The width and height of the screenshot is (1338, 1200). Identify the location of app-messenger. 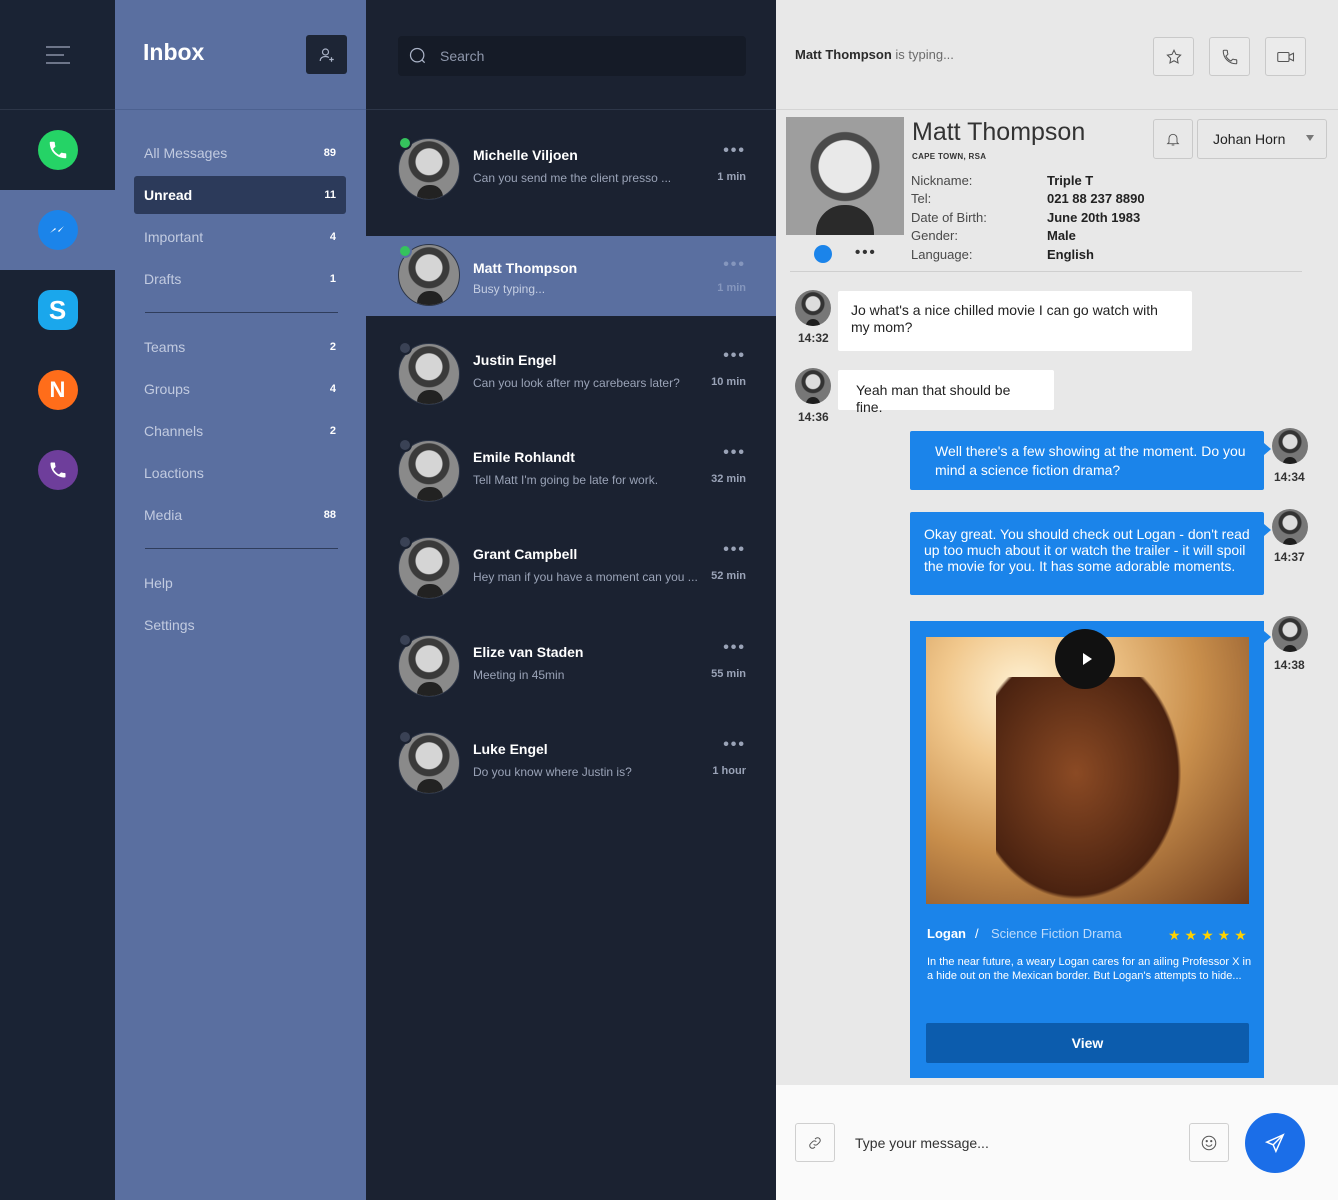
(57, 230).